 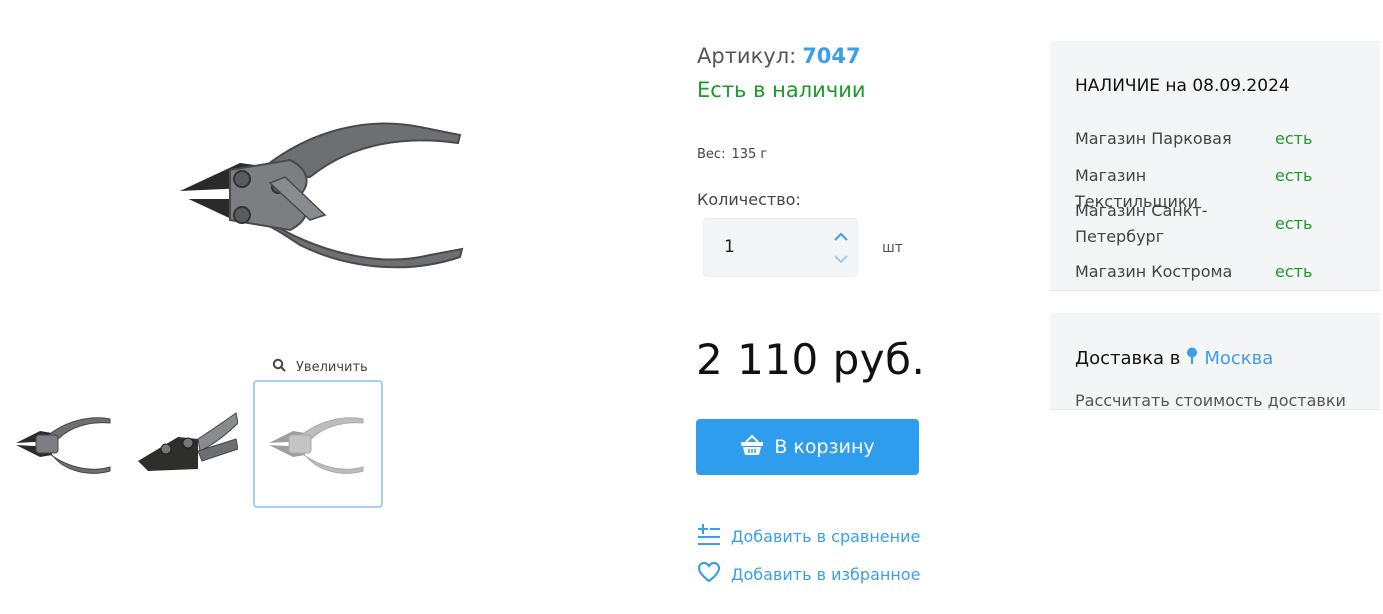 I want to click on basket-icon, so click(x=752, y=447).